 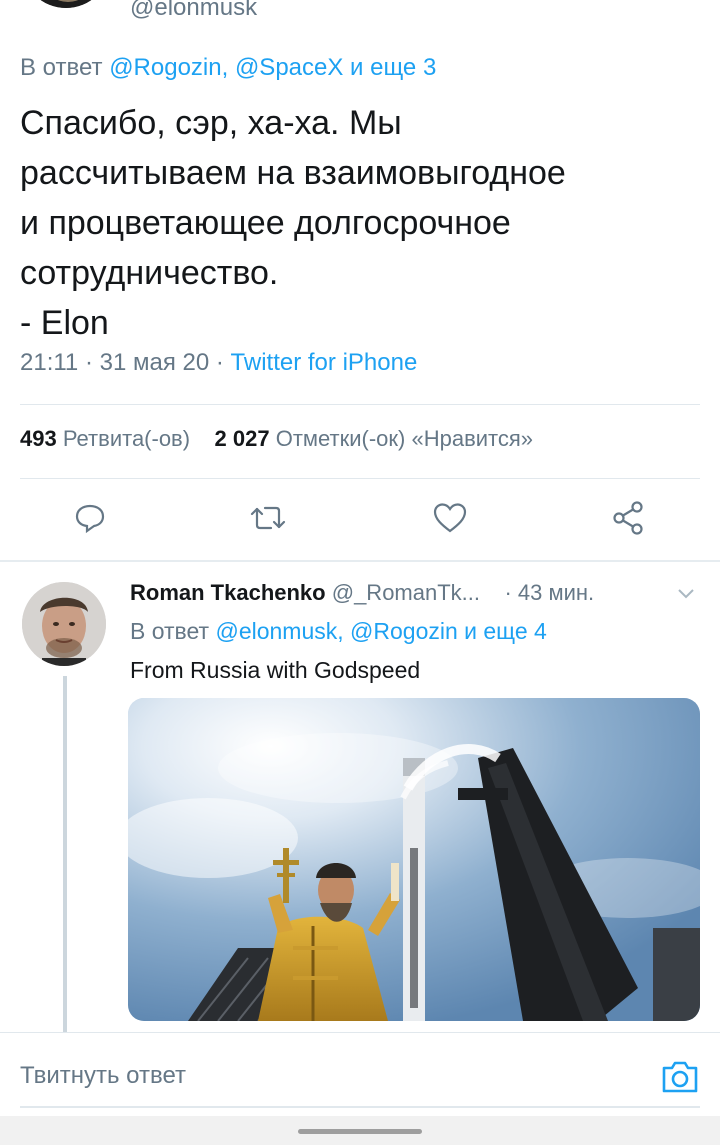 What do you see at coordinates (293, 173) in the screenshot?
I see `tweet-text-line: рассчитываем на взаимовыгодное` at bounding box center [293, 173].